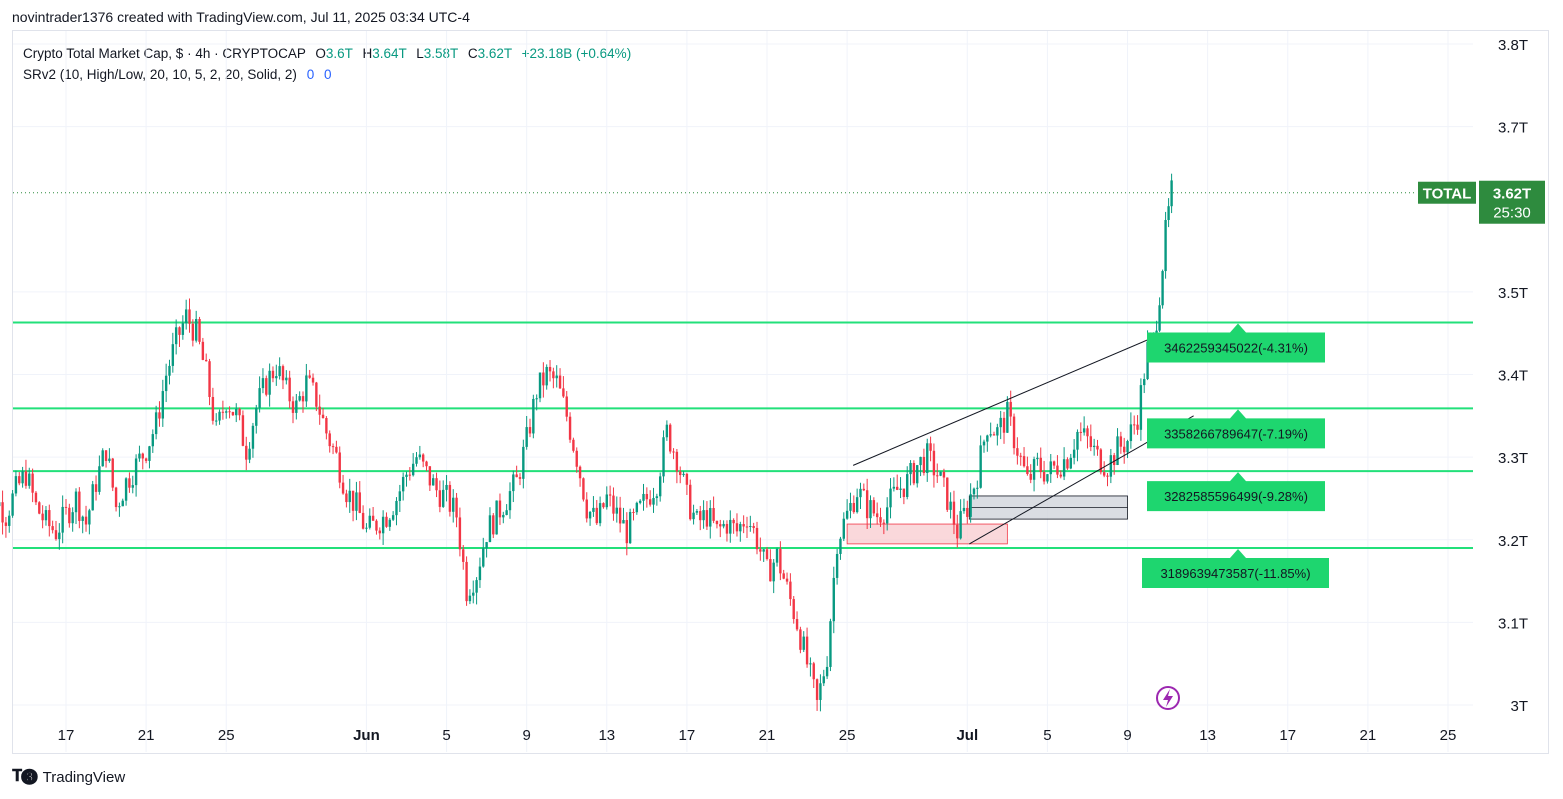 Image resolution: width=1563 pixels, height=799 pixels. I want to click on tradingview-logo-icon: 𝐓❸, so click(25, 776).